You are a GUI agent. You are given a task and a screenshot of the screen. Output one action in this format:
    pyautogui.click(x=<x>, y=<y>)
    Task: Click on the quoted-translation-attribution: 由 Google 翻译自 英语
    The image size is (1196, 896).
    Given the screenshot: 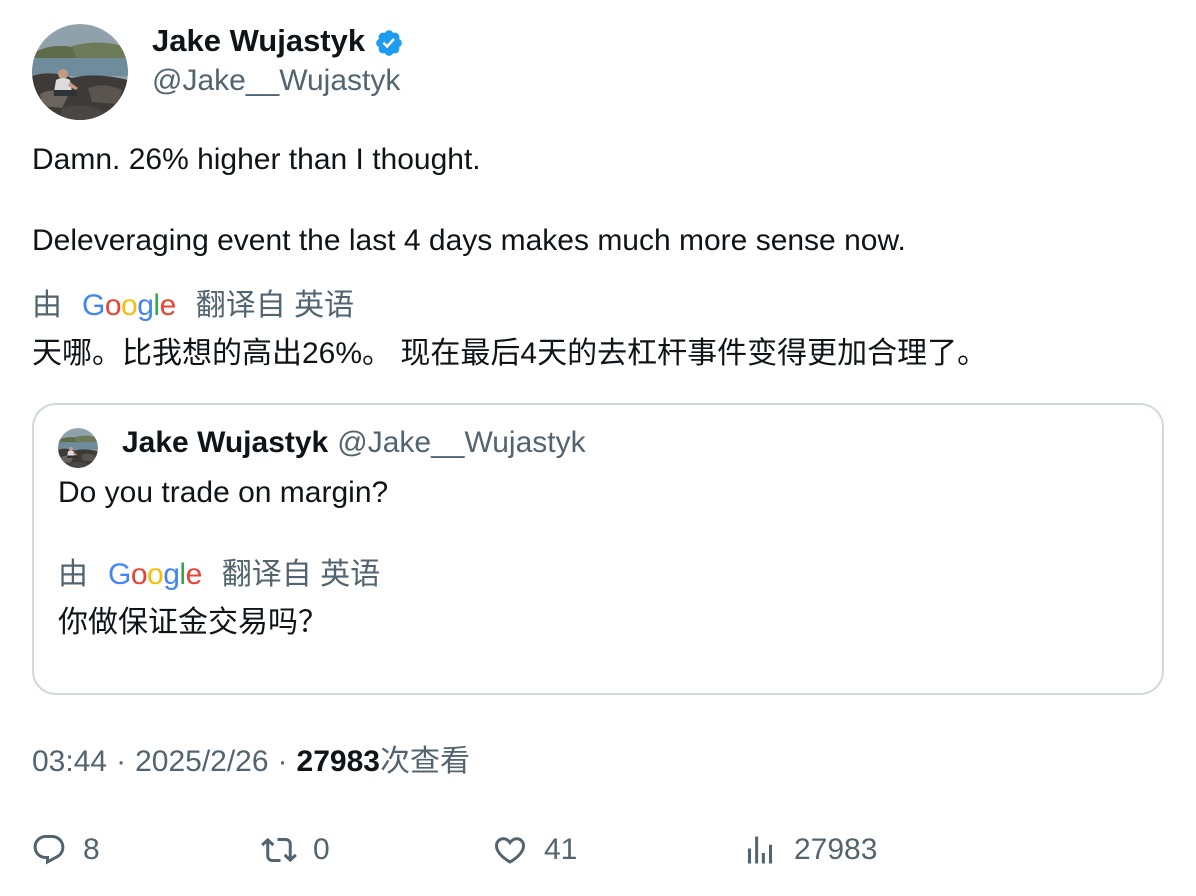 What is the action you would take?
    pyautogui.click(x=219, y=575)
    